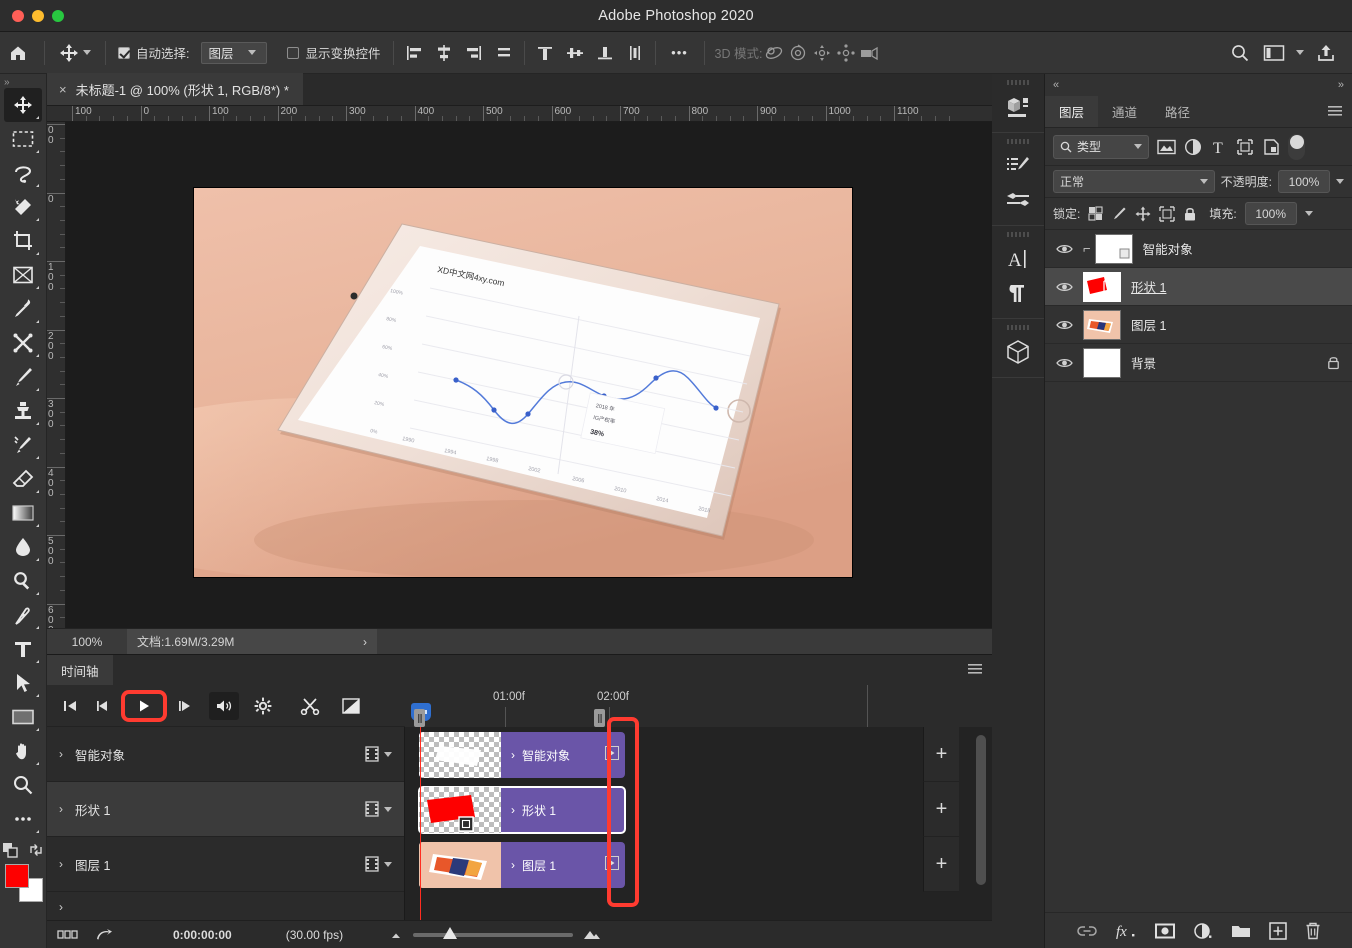 The width and height of the screenshot is (1352, 948). What do you see at coordinates (23, 343) in the screenshot?
I see `healing-brush-tool` at bounding box center [23, 343].